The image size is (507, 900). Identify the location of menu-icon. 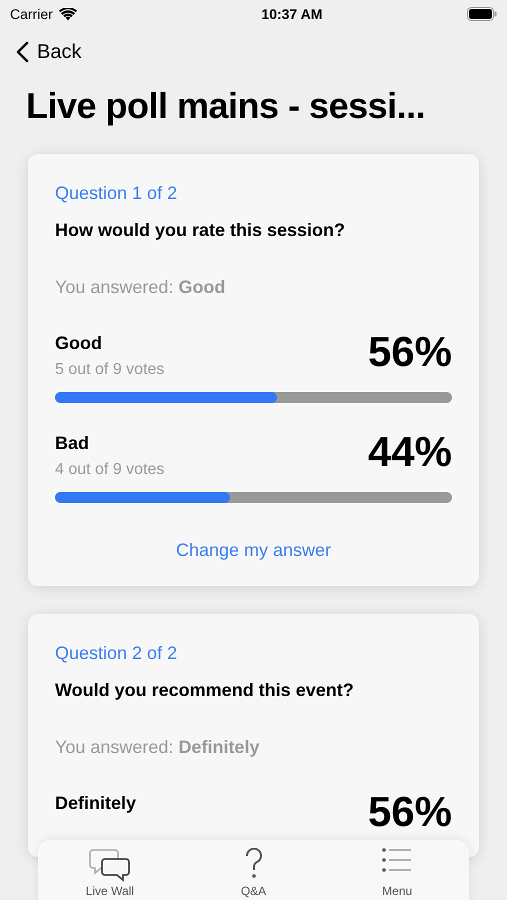
(397, 860).